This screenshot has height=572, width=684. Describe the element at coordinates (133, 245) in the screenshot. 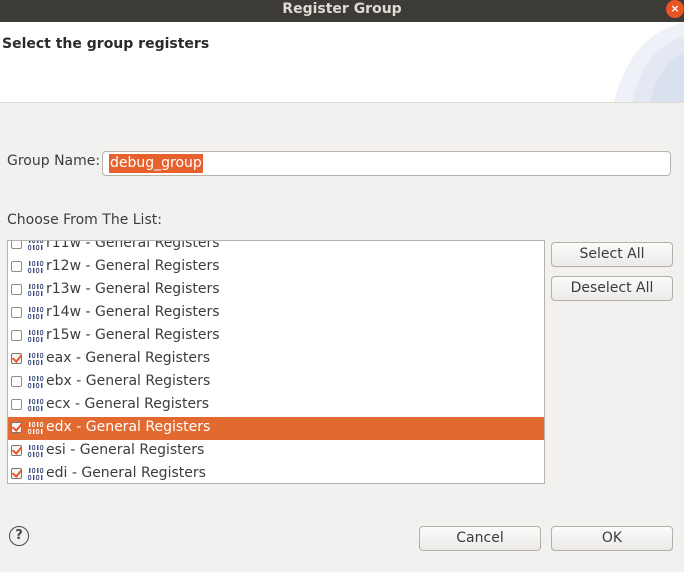

I see `register-label: r11w - General Registers` at that location.